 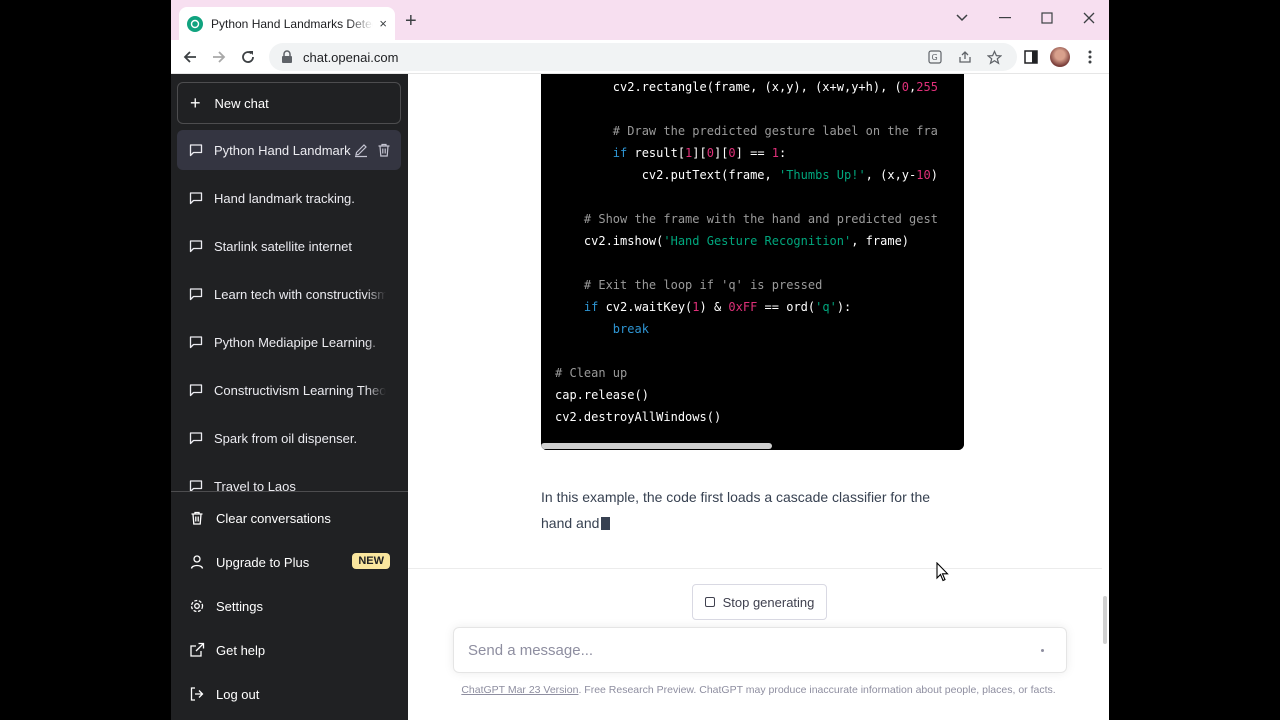 I want to click on conversation-item: Constructivism Learning Theory, so click(x=289, y=390).